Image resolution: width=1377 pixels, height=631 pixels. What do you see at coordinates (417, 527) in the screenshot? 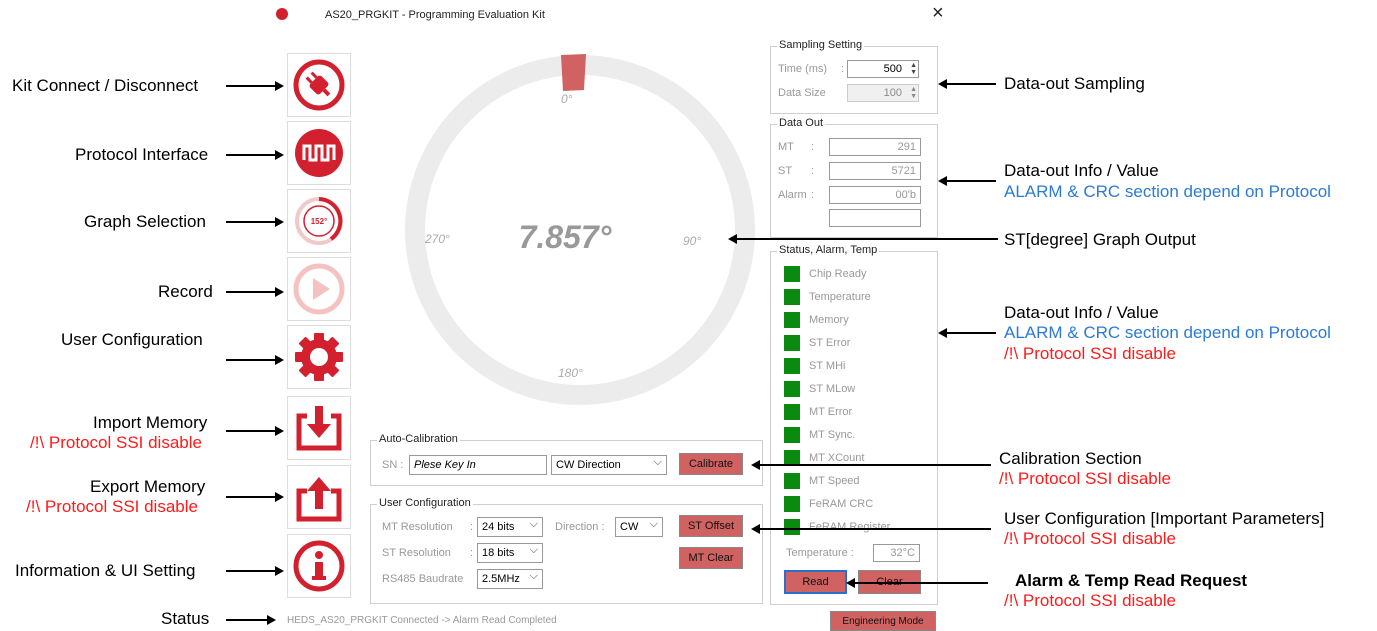
I see `mt-resolution-label: MT Resolution` at bounding box center [417, 527].